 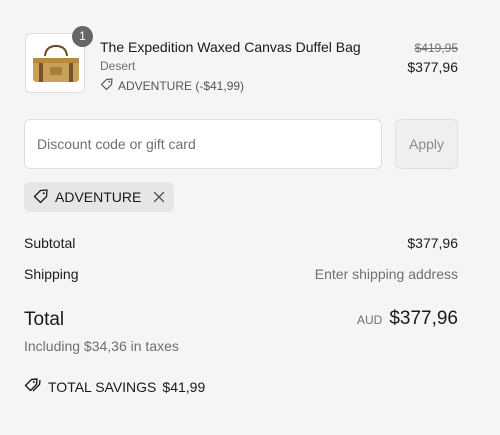 I want to click on taxes-note: Including $34,36 in taxes, so click(x=101, y=346).